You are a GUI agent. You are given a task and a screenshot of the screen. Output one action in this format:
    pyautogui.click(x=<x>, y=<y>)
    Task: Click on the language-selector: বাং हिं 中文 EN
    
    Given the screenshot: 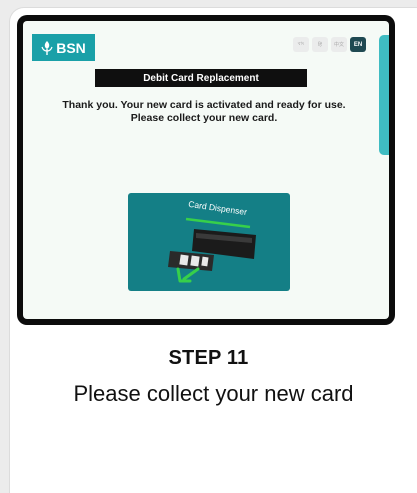 What is the action you would take?
    pyautogui.click(x=329, y=44)
    